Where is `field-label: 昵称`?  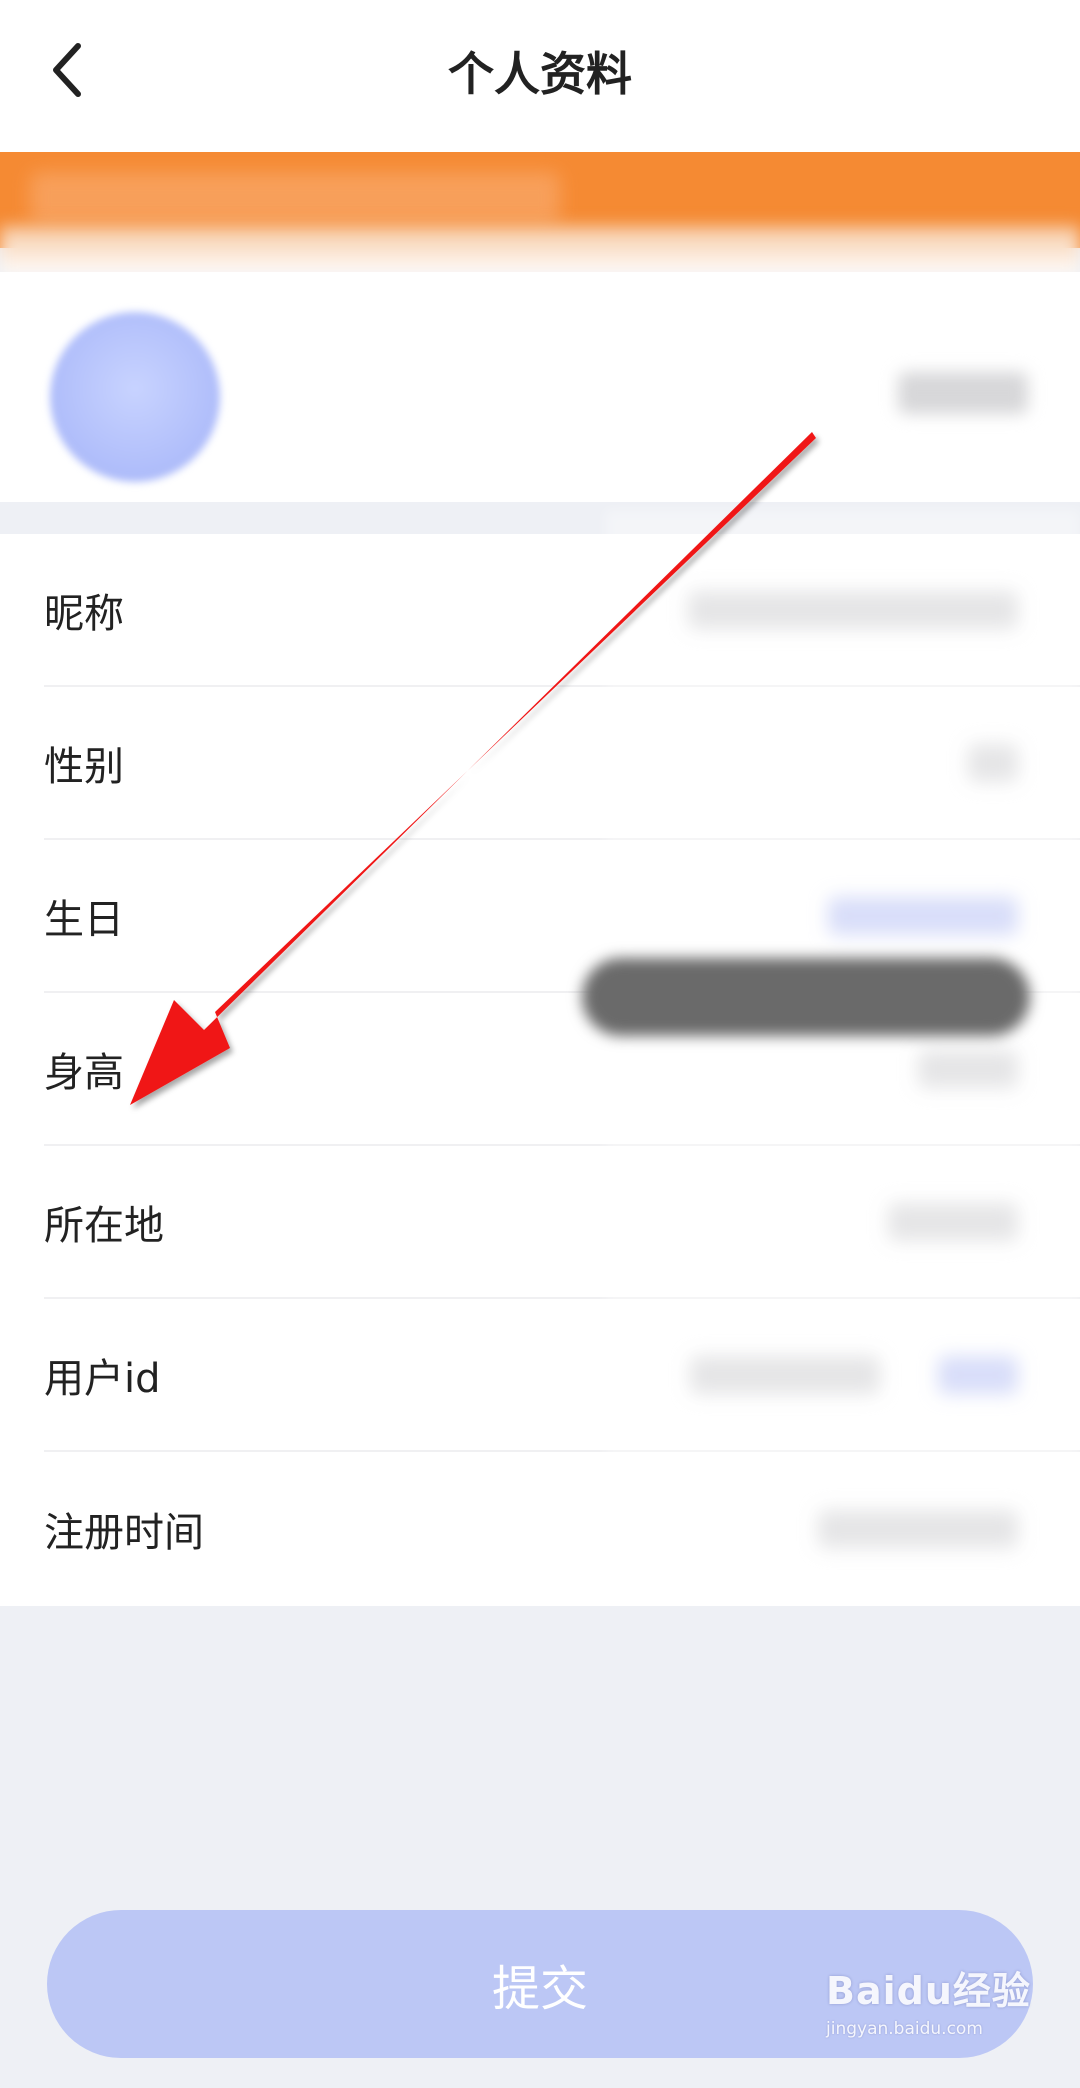
field-label: 昵称 is located at coordinates (84, 613).